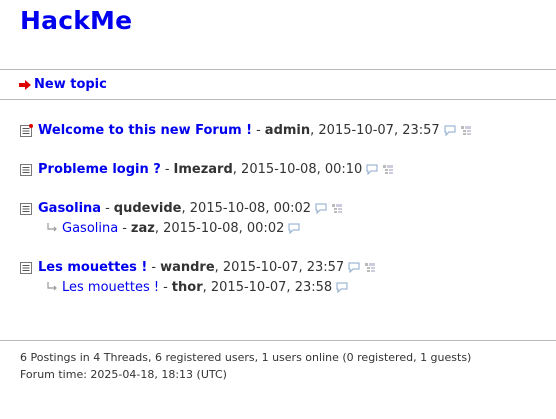  What do you see at coordinates (69, 208) in the screenshot?
I see `thread-title-link: Gasolina` at bounding box center [69, 208].